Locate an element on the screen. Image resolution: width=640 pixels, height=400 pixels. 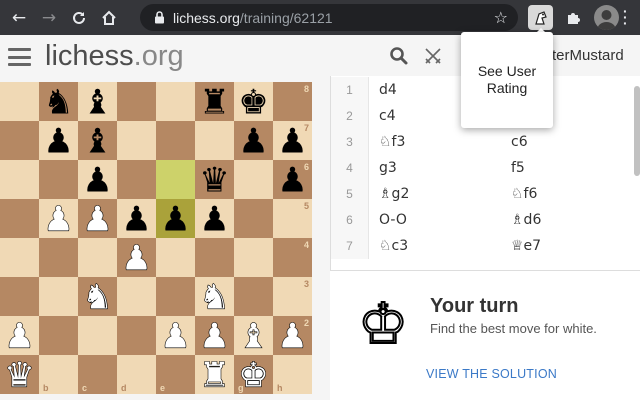
white-pawn-d4: ♟ is located at coordinates (137, 258).